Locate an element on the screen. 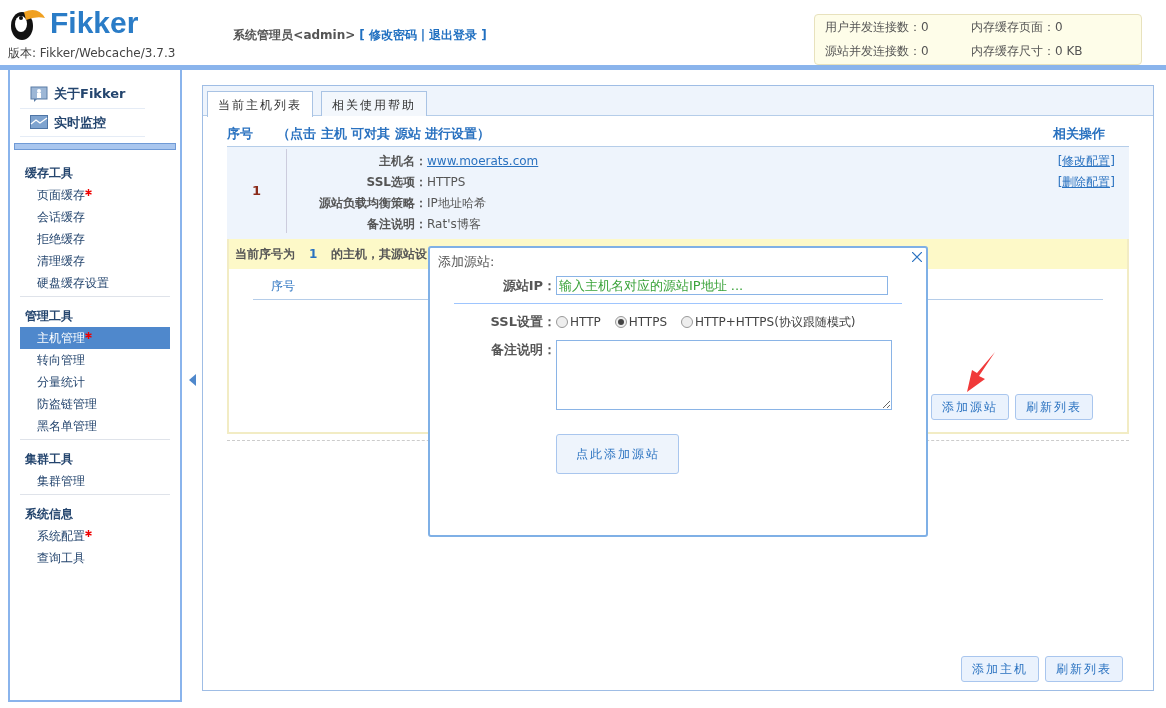  notice-text: 的主机，其源站设 is located at coordinates (379, 254).